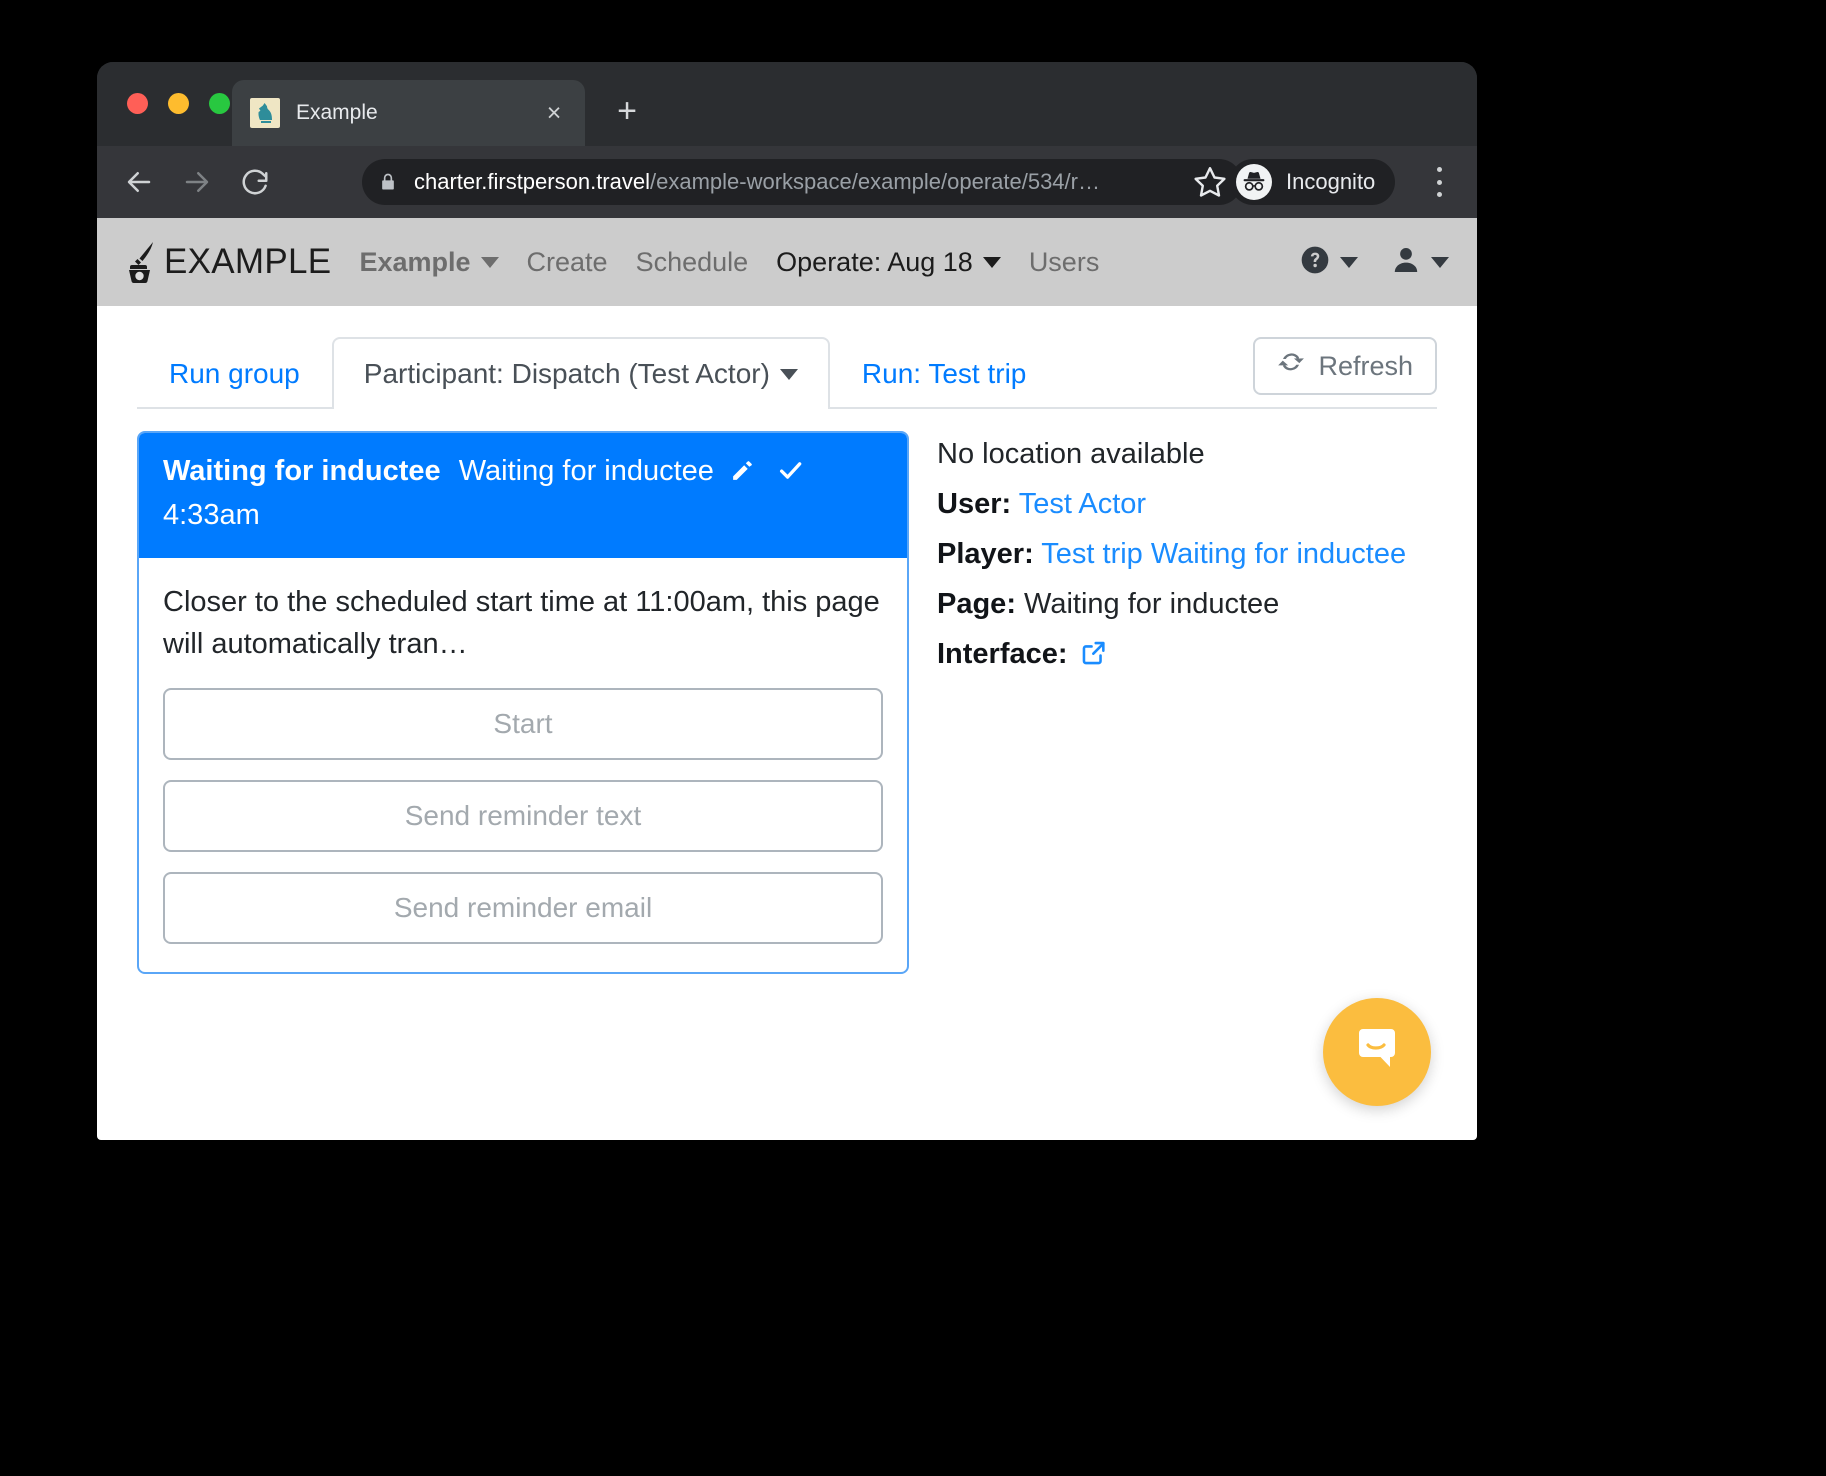  I want to click on nav-item-label: Create, so click(567, 261).